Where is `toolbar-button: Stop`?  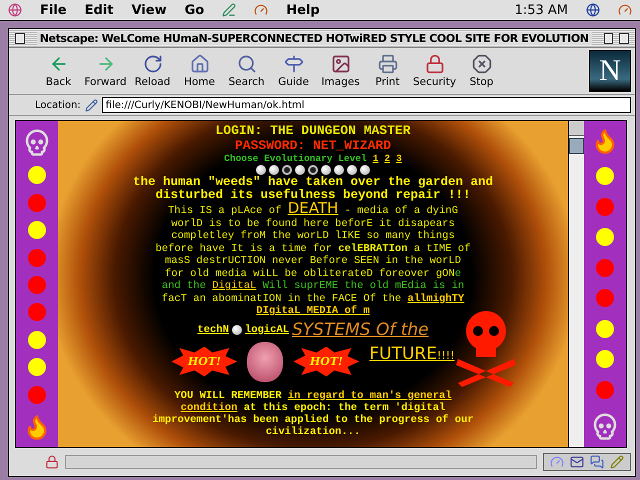 toolbar-button: Stop is located at coordinates (481, 71).